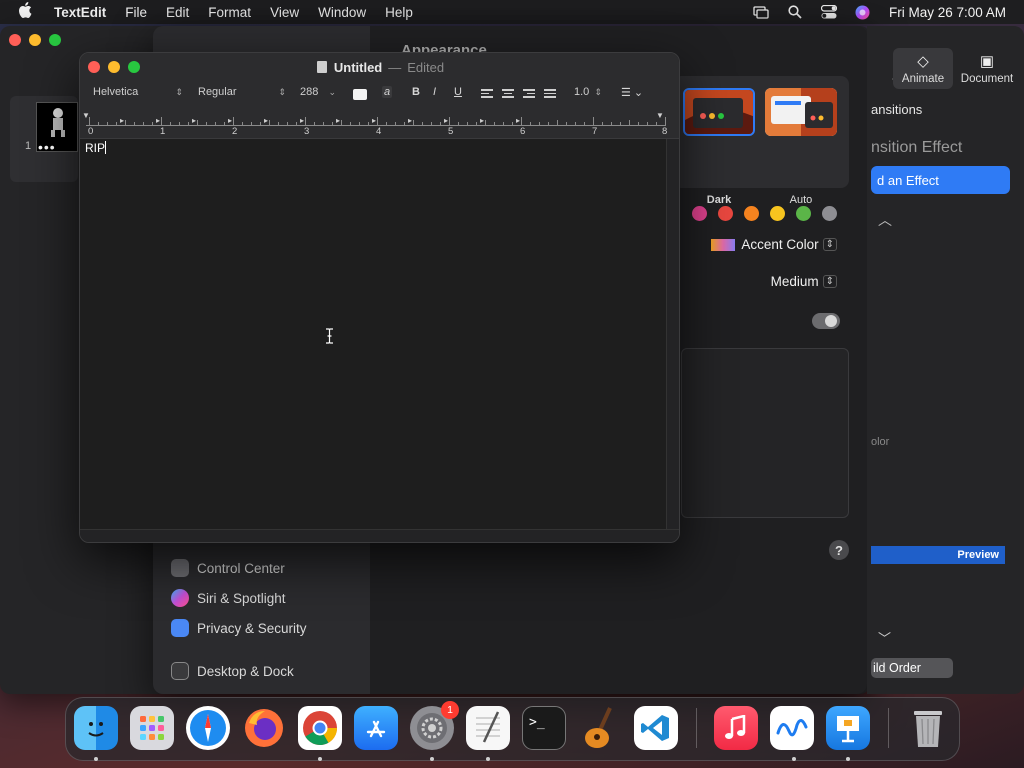 The image size is (1024, 768). What do you see at coordinates (208, 728) in the screenshot?
I see `dock-safari-icon` at bounding box center [208, 728].